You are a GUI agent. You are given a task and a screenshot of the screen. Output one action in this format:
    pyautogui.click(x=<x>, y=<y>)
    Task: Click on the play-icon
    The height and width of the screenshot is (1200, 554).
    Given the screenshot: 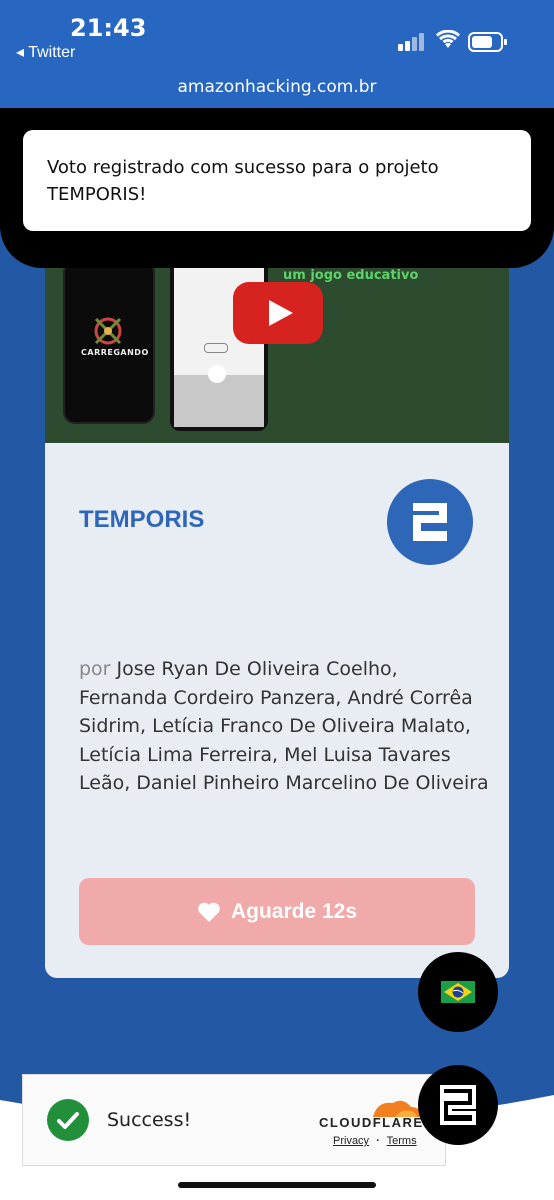 What is the action you would take?
    pyautogui.click(x=281, y=313)
    